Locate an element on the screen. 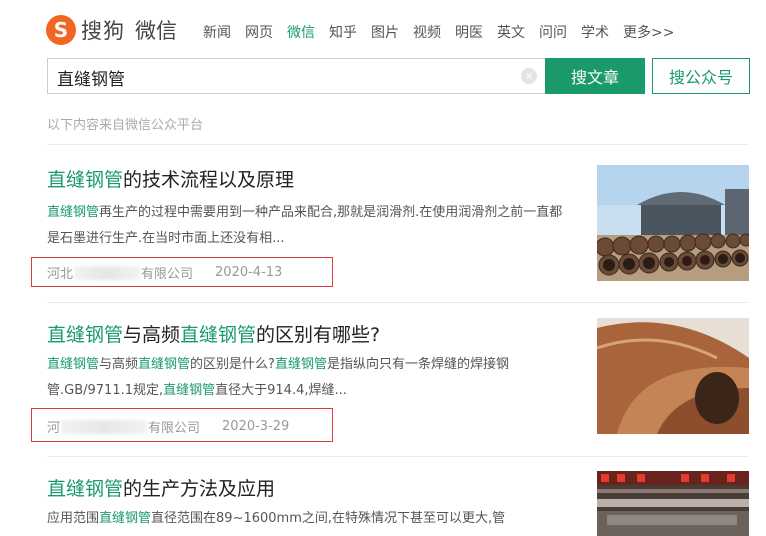 This screenshot has width=766, height=536. sogou-logo: S 搜狗 微信 is located at coordinates (111, 30).